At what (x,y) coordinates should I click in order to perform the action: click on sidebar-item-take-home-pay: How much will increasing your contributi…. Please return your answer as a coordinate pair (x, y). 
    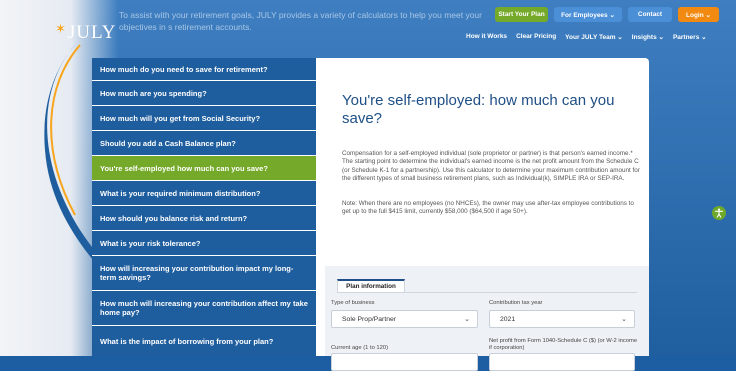
    Looking at the image, I should click on (204, 308).